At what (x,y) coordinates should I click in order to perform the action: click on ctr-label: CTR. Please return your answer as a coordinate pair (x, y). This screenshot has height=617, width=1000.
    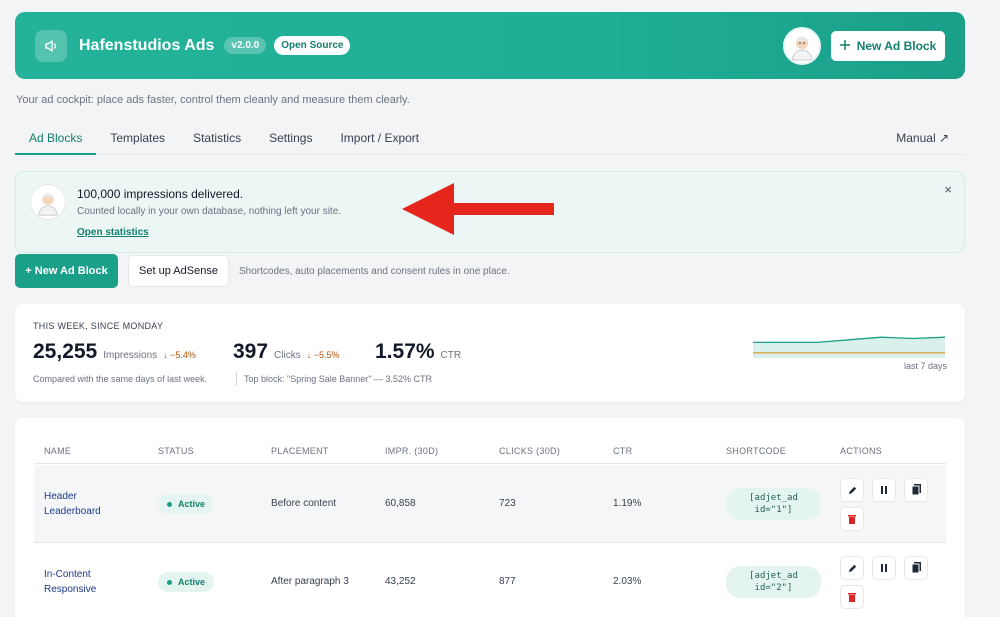
    Looking at the image, I should click on (451, 355).